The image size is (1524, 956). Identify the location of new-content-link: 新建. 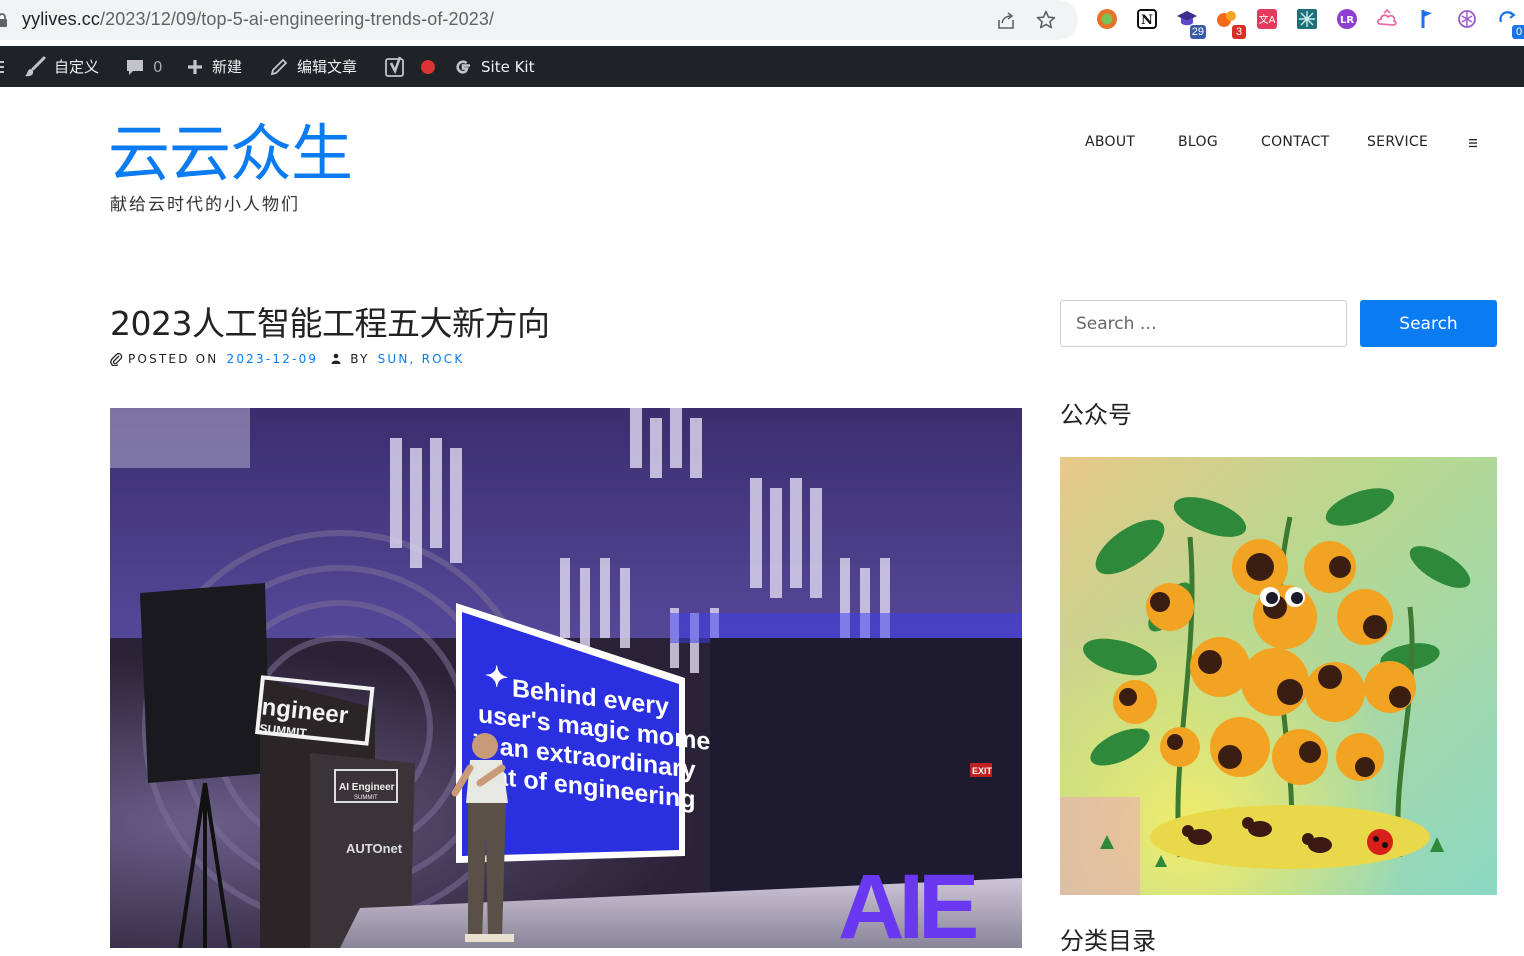
(214, 66).